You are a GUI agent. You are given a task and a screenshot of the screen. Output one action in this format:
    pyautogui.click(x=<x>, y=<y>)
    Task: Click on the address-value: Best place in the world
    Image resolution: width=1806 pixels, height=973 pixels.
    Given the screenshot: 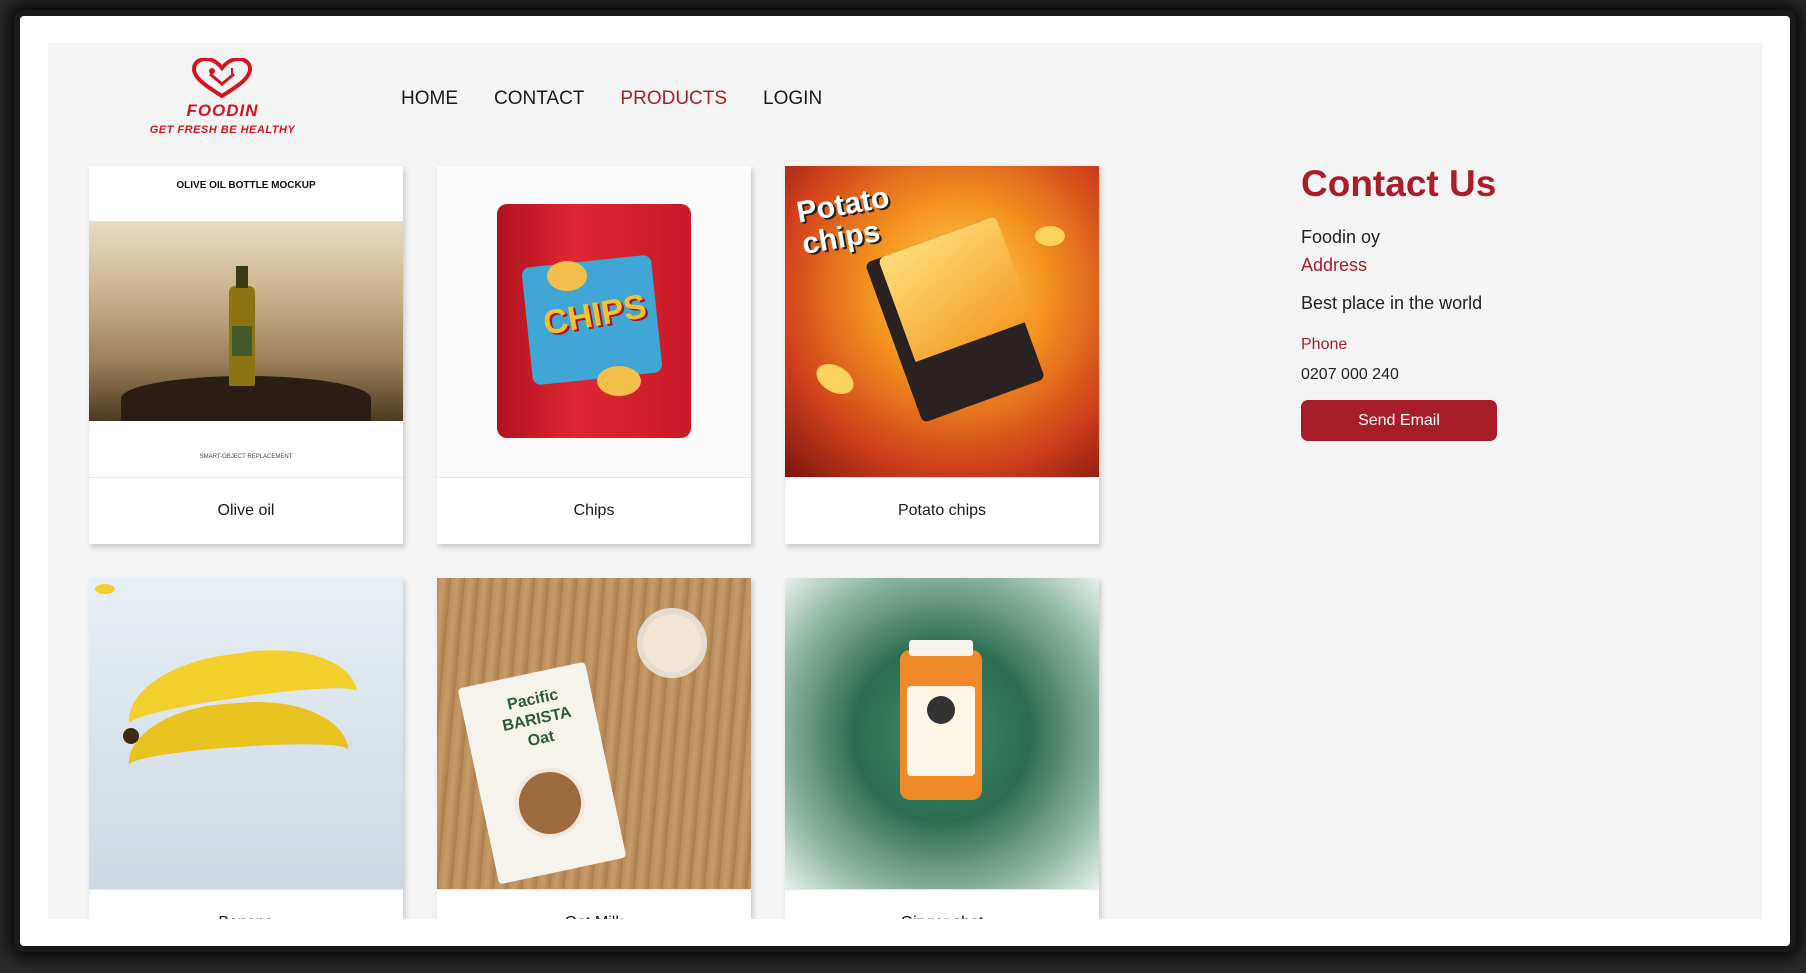 What is the action you would take?
    pyautogui.click(x=1392, y=303)
    